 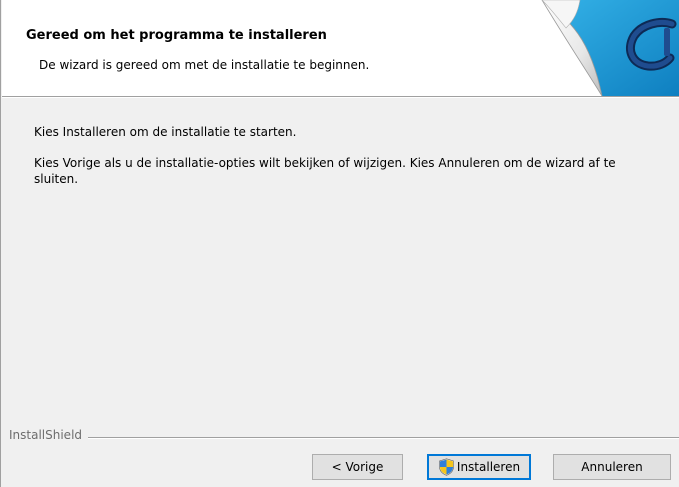 I want to click on back-button-label: < Vorige, so click(x=357, y=467).